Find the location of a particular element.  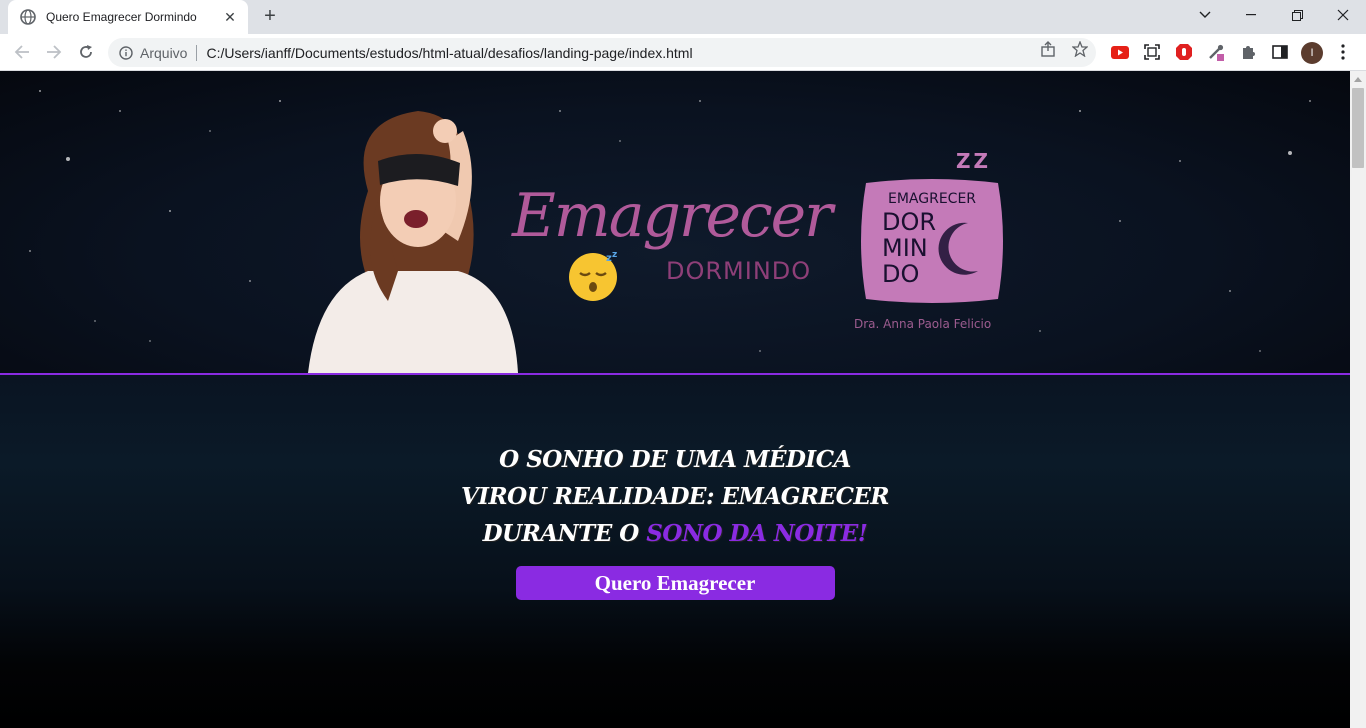

sleeping-woman-illustration is located at coordinates (413, 242).